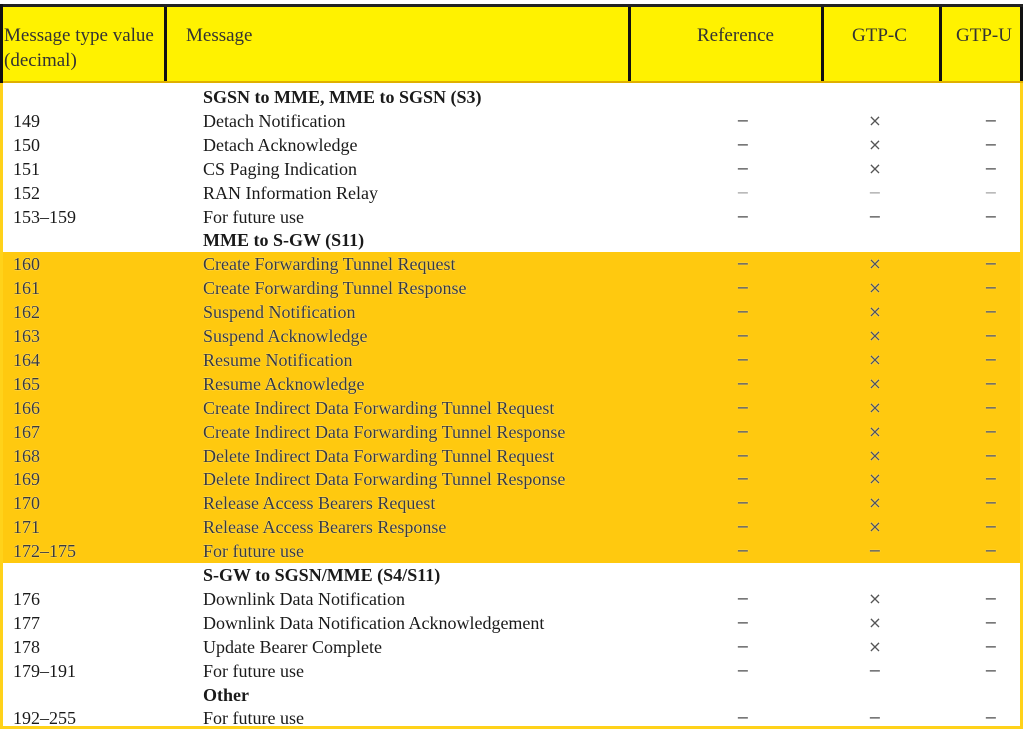 The width and height of the screenshot is (1024, 730). I want to click on table-row: 172–175 For future use − − −, so click(511, 551).